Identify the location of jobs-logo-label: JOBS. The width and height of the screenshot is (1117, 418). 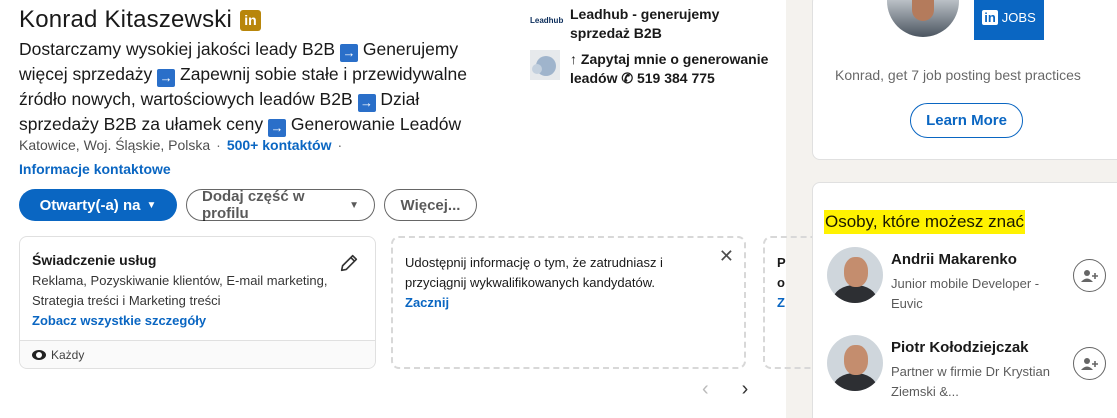
(1018, 17).